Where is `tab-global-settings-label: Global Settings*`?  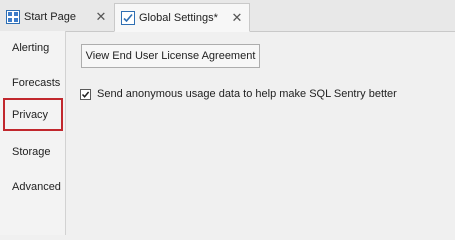 tab-global-settings-label: Global Settings* is located at coordinates (178, 17).